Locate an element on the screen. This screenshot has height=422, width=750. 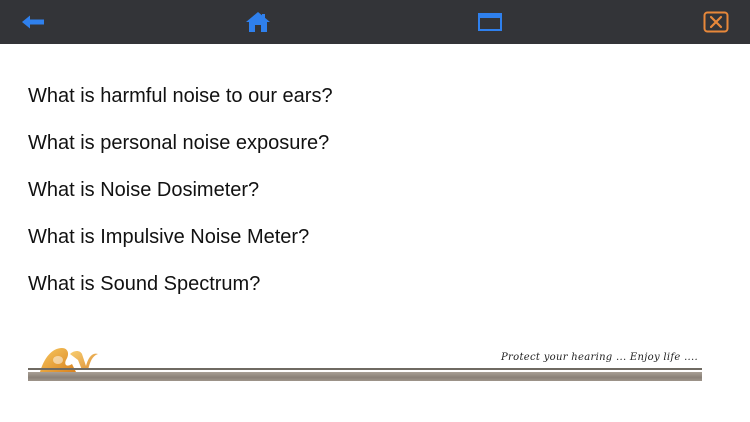
close-x-icon is located at coordinates (716, 22).